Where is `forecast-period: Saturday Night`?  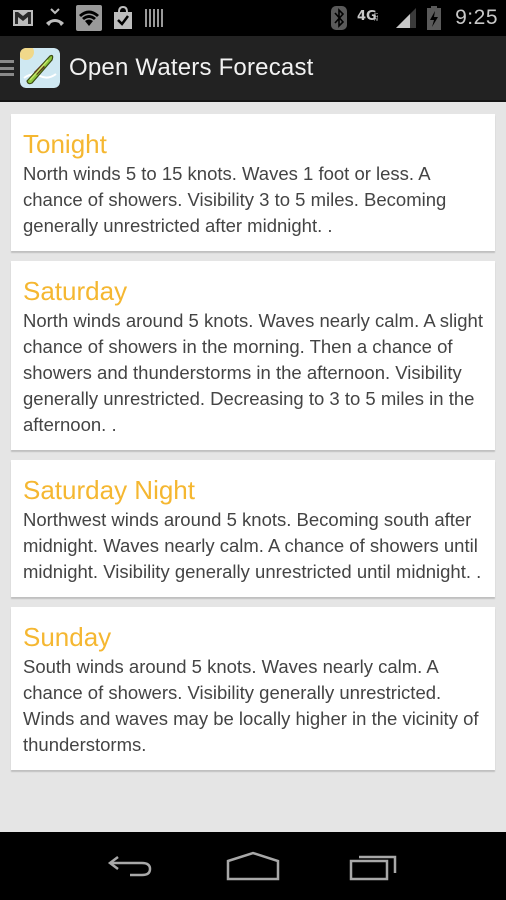 forecast-period: Saturday Night is located at coordinates (109, 490).